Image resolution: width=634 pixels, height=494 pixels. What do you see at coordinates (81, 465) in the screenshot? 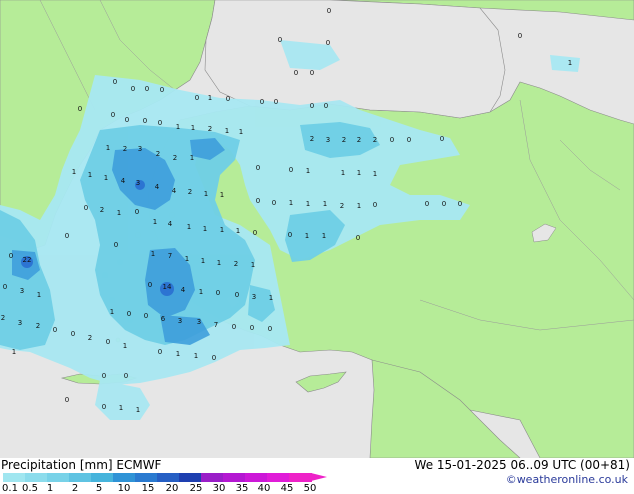
I see `map-title: Precipitation [mm] ECMWF` at bounding box center [81, 465].